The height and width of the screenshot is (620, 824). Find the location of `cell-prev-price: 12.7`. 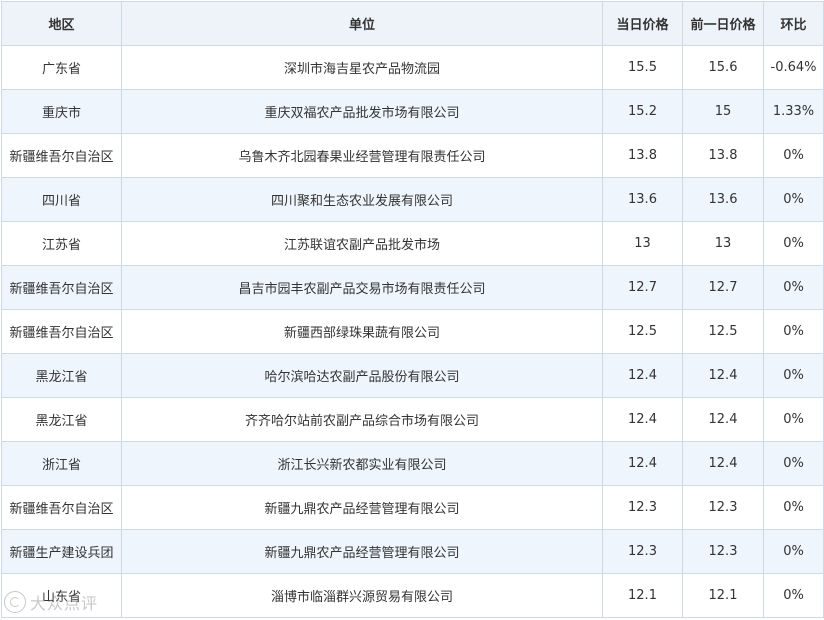

cell-prev-price: 12.7 is located at coordinates (723, 287).